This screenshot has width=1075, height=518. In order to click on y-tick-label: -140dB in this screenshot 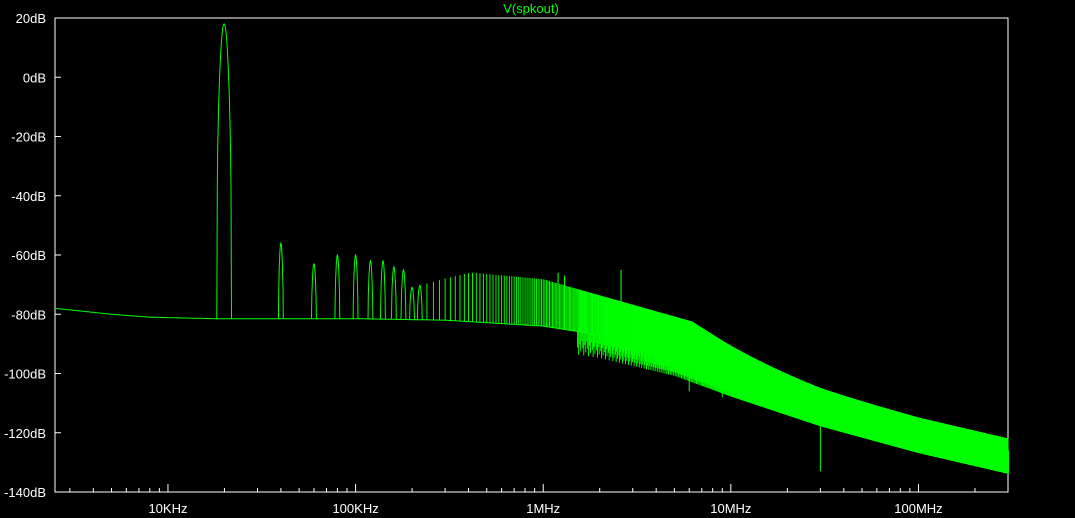, I will do `click(25, 492)`.